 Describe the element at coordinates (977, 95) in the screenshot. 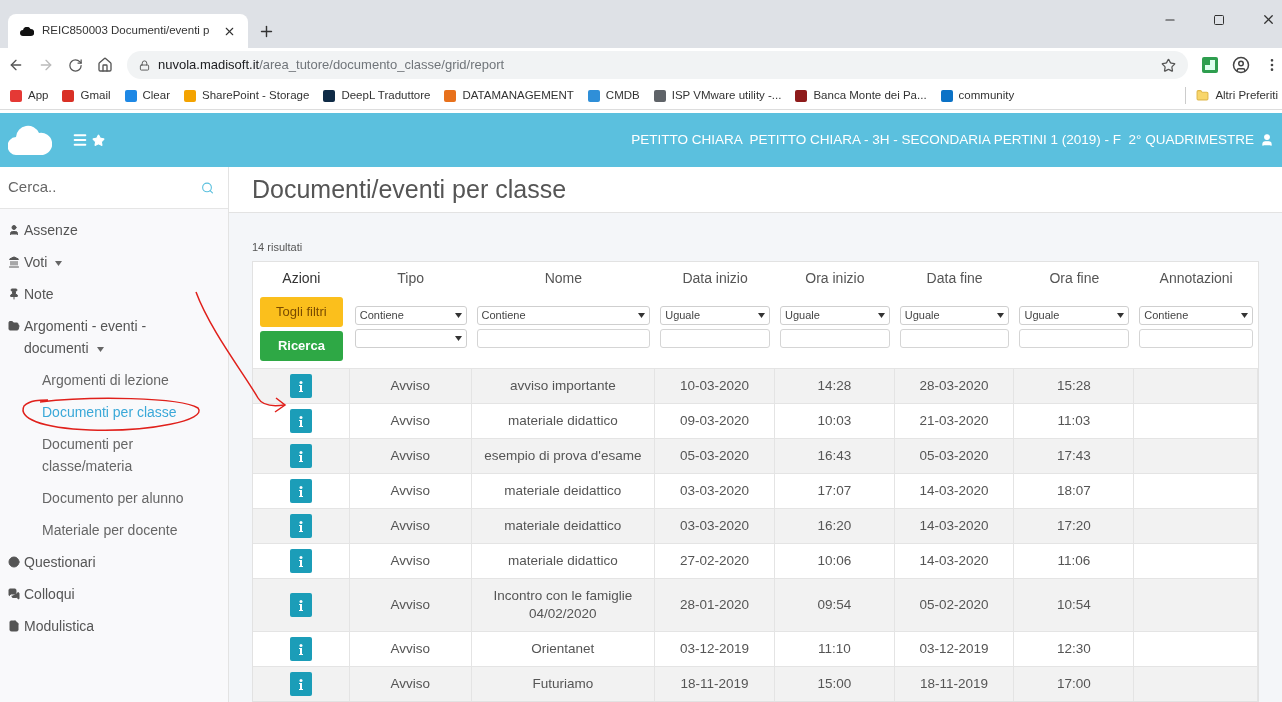

I see `bookmark: community` at that location.